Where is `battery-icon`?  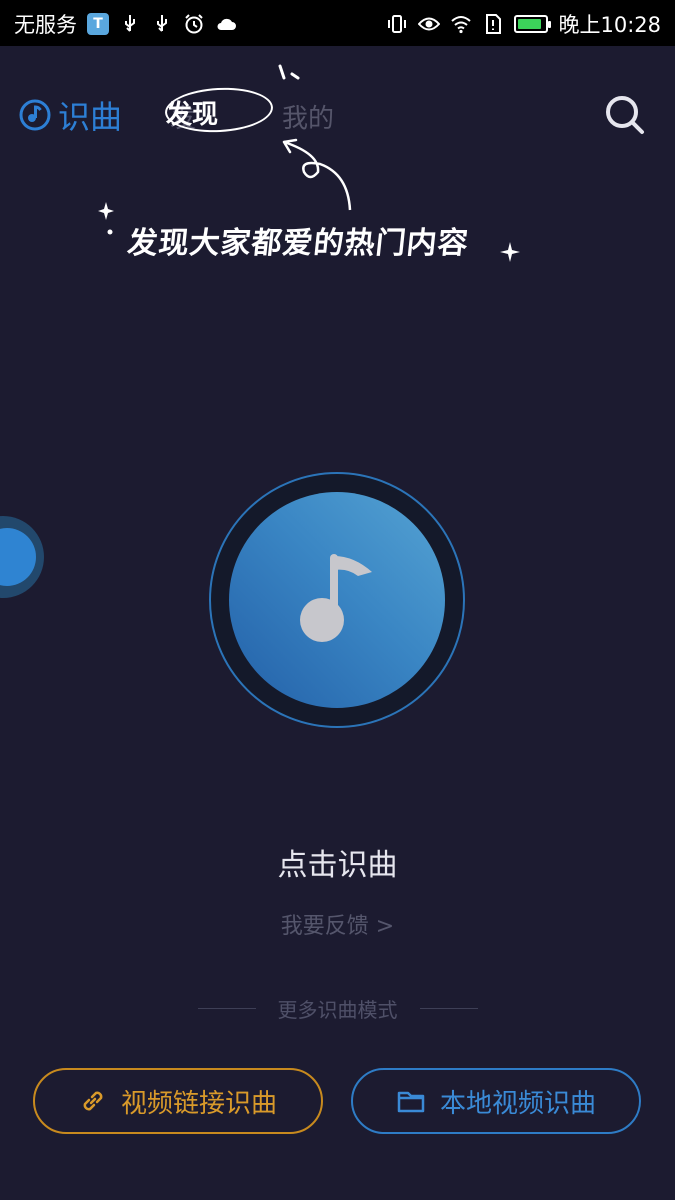 battery-icon is located at coordinates (533, 24).